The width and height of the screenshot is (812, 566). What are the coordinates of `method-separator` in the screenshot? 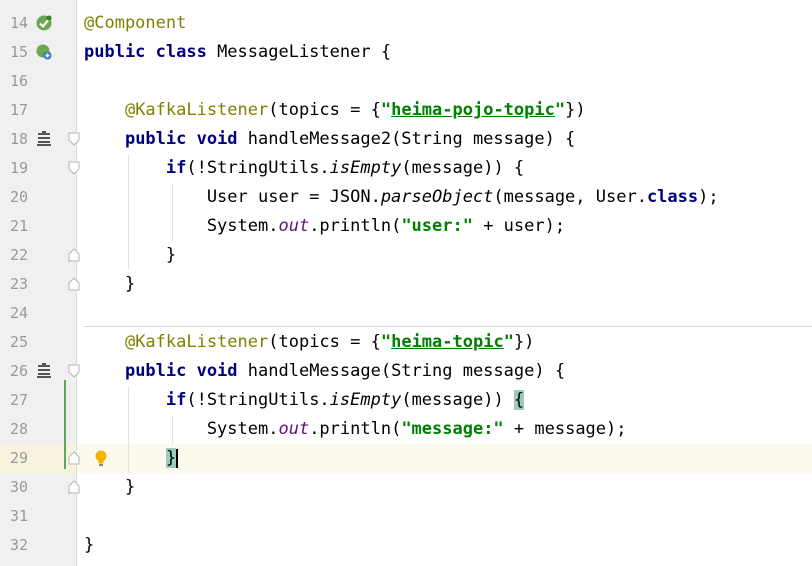 It's located at (448, 326).